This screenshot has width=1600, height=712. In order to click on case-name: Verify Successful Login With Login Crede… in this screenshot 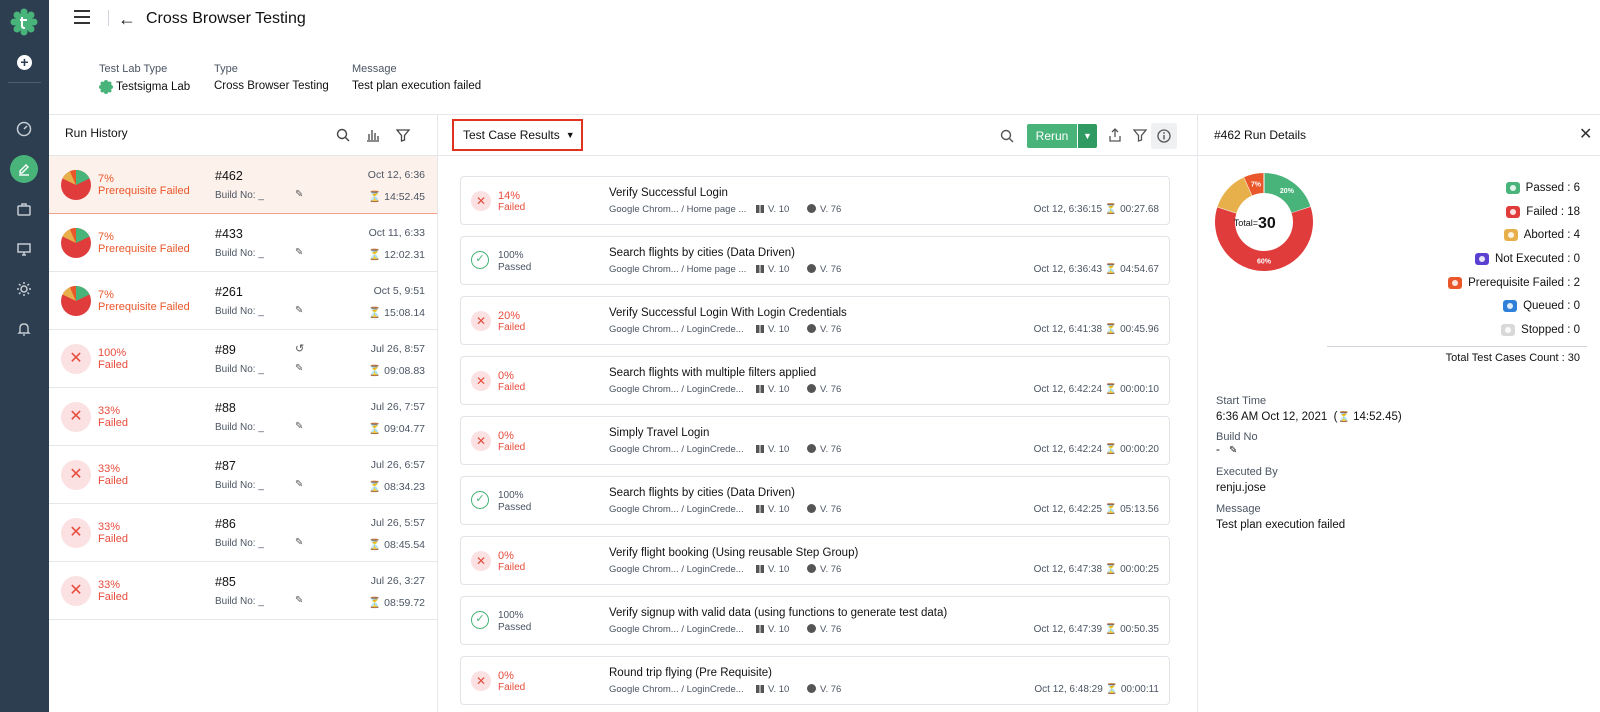, I will do `click(728, 313)`.